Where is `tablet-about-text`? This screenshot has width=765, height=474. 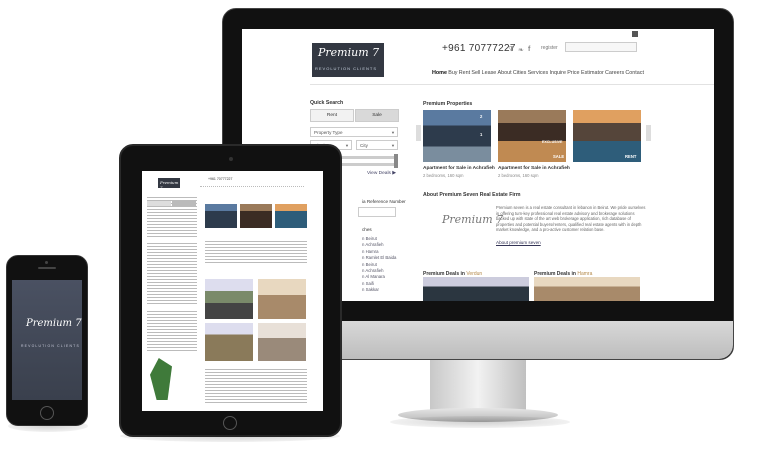
tablet-about-text is located at coordinates (256, 253).